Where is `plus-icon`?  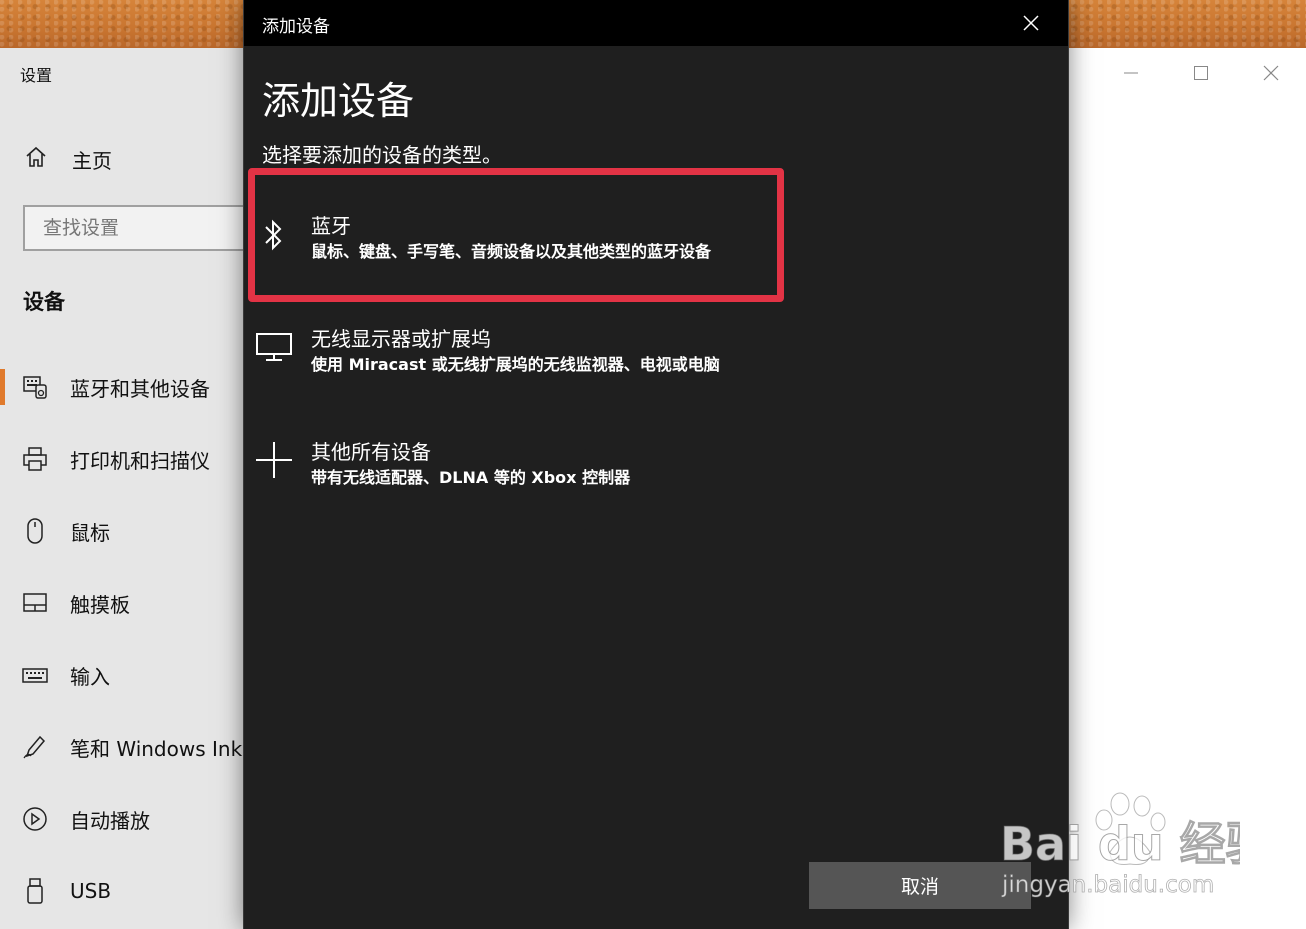 plus-icon is located at coordinates (274, 460).